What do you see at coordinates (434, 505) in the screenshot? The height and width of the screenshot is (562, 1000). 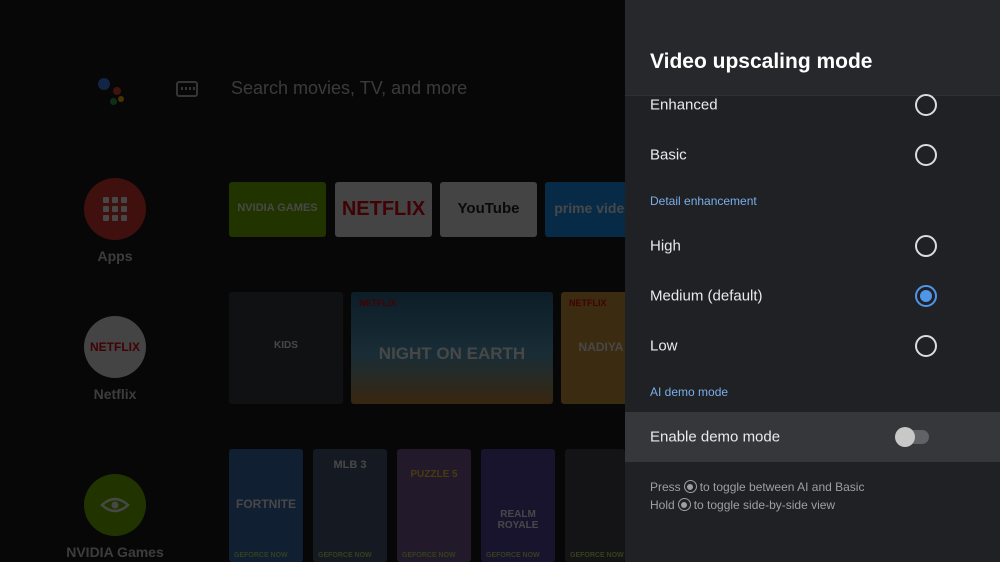 I see `game-tile: PUZZLE 5 GEFORCE NOW` at bounding box center [434, 505].